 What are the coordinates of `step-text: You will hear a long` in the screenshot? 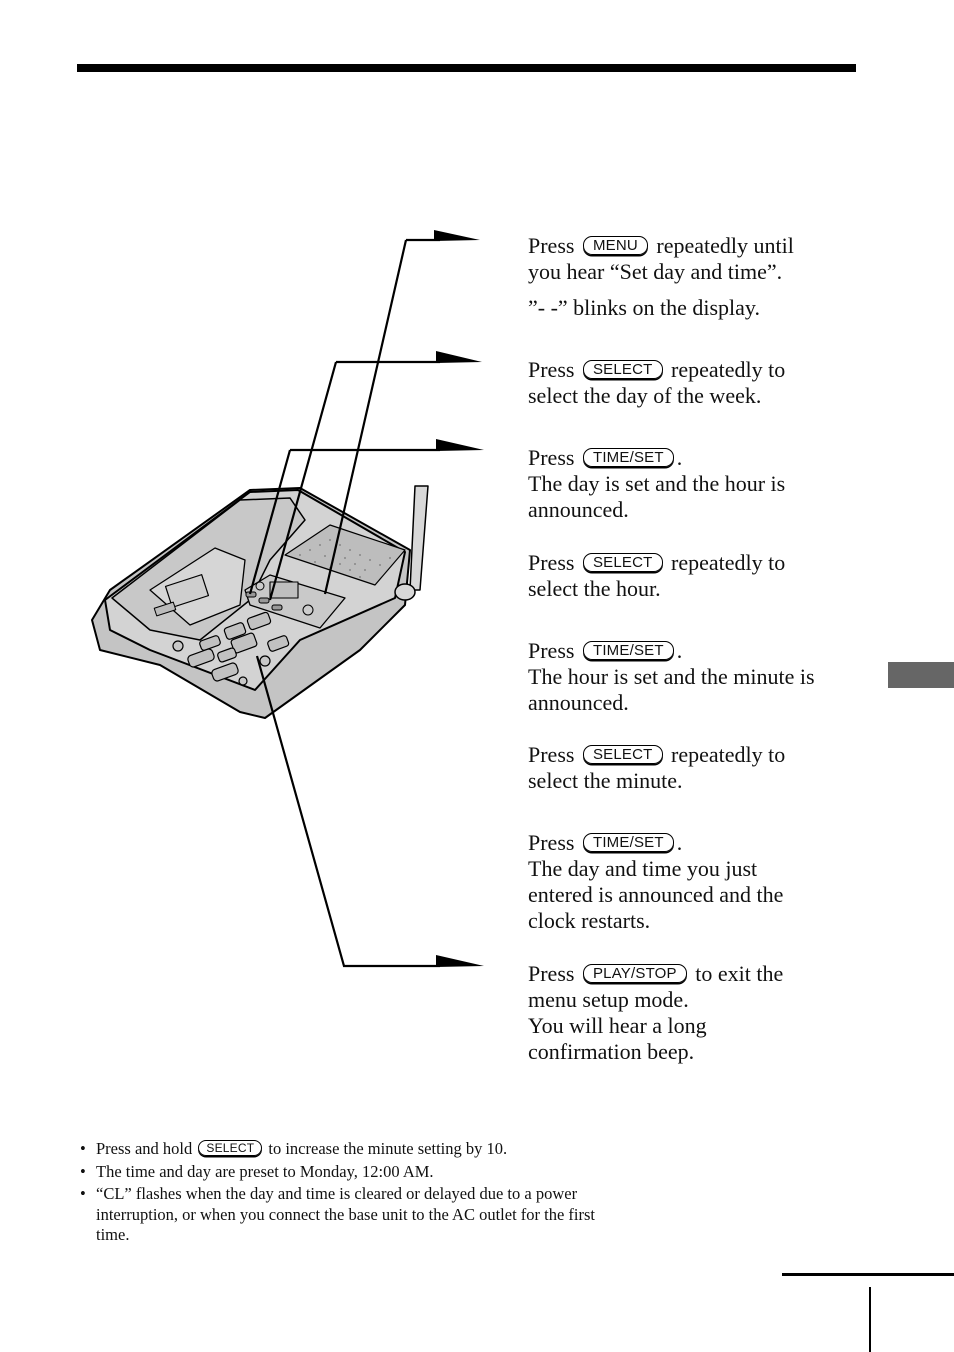 It's located at (617, 1025).